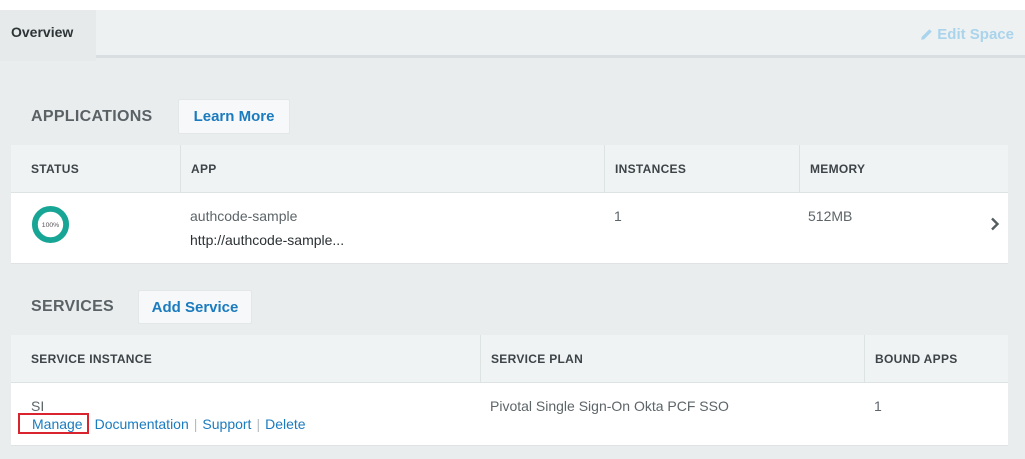  Describe the element at coordinates (512, 5) in the screenshot. I see `top-strip` at that location.